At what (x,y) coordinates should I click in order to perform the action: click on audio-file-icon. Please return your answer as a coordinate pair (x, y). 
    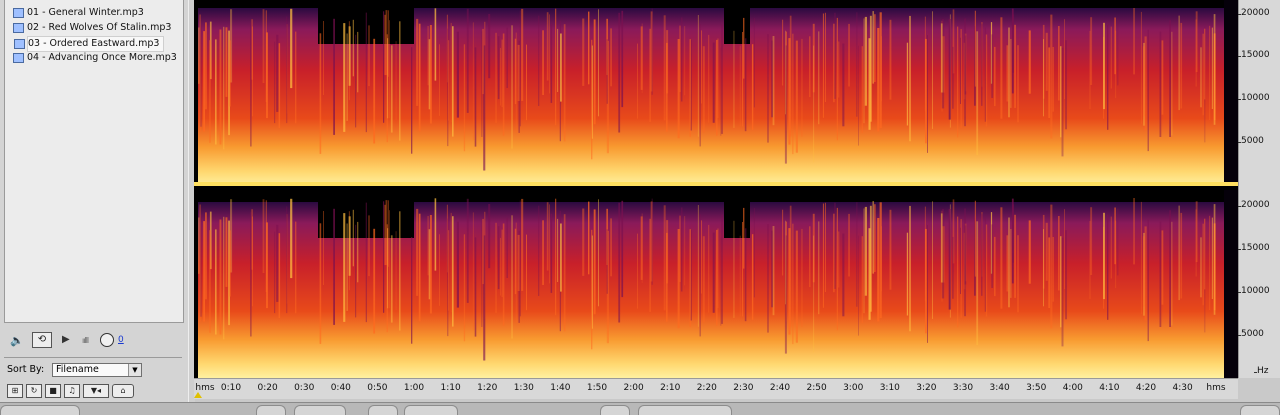
    Looking at the image, I should click on (18, 28).